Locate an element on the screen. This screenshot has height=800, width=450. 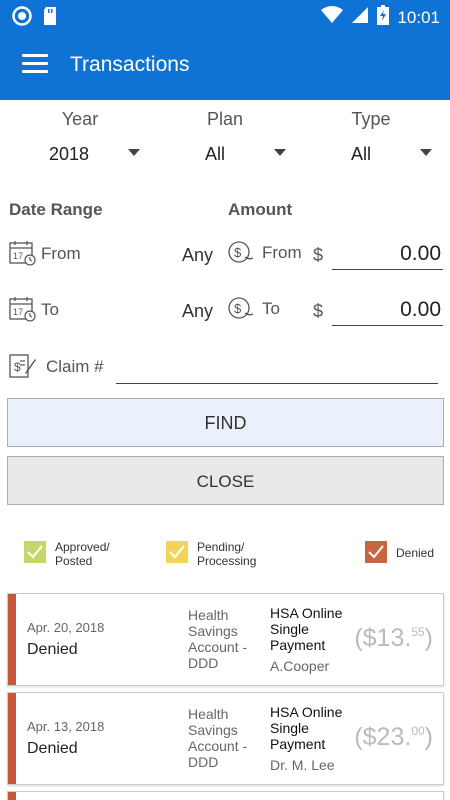
transaction-payer: A.Cooper is located at coordinates (300, 666).